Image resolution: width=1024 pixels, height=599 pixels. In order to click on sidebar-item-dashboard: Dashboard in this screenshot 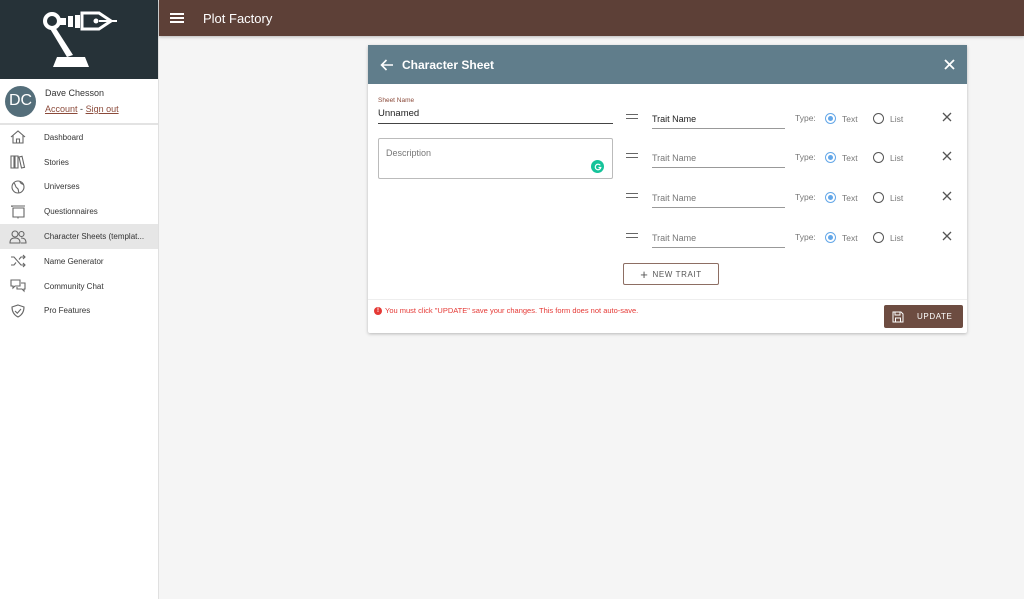, I will do `click(79, 137)`.